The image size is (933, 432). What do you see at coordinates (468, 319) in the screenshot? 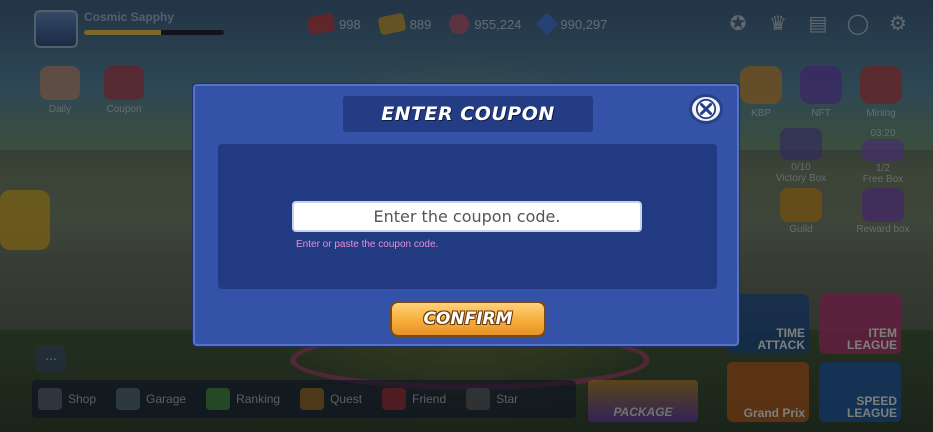
I see `confirm-button: CONFIRM` at bounding box center [468, 319].